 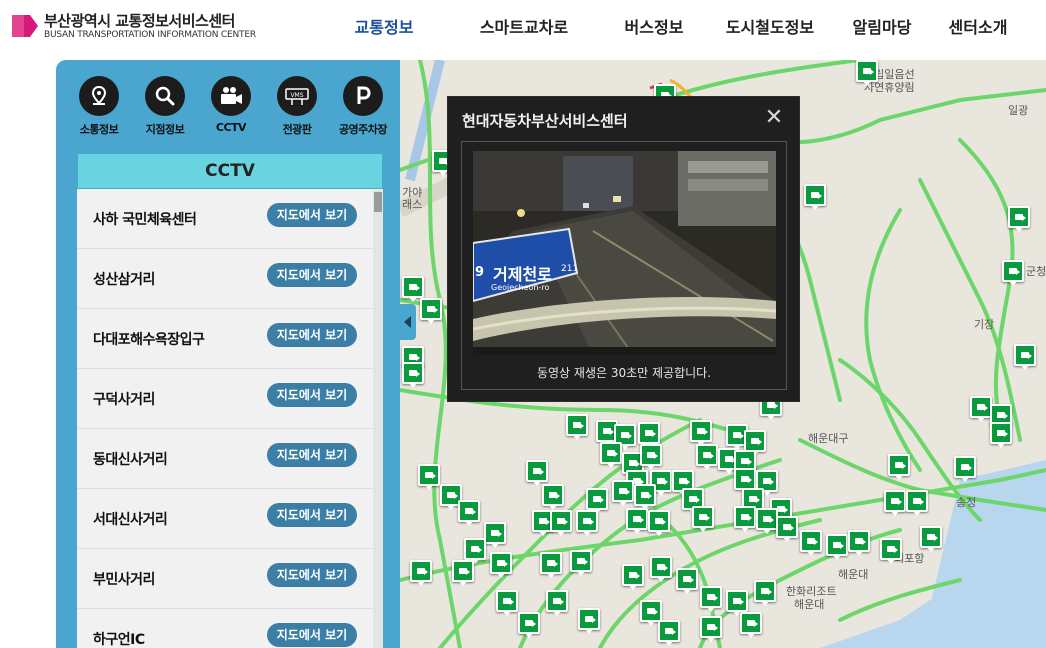 What do you see at coordinates (145, 220) in the screenshot?
I see `cctv-name: 사하 국민체육센터` at bounding box center [145, 220].